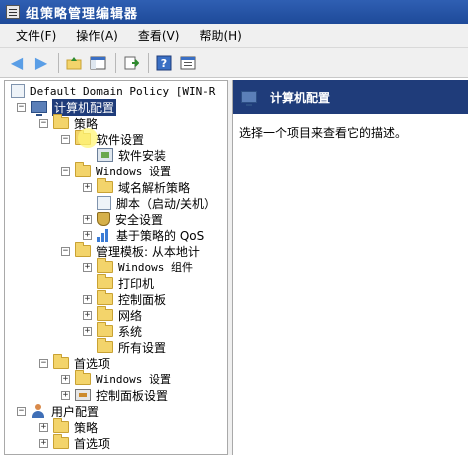  What do you see at coordinates (33, 35) in the screenshot?
I see `menu-file: 文件(F)` at bounding box center [33, 35].